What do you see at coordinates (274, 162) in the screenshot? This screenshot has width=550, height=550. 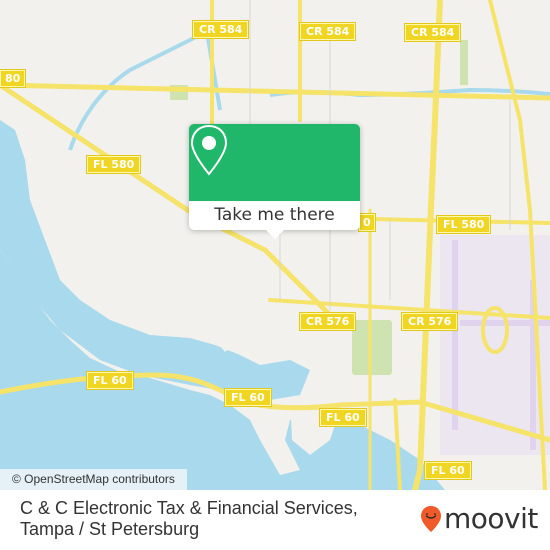 I see `popup-header` at bounding box center [274, 162].